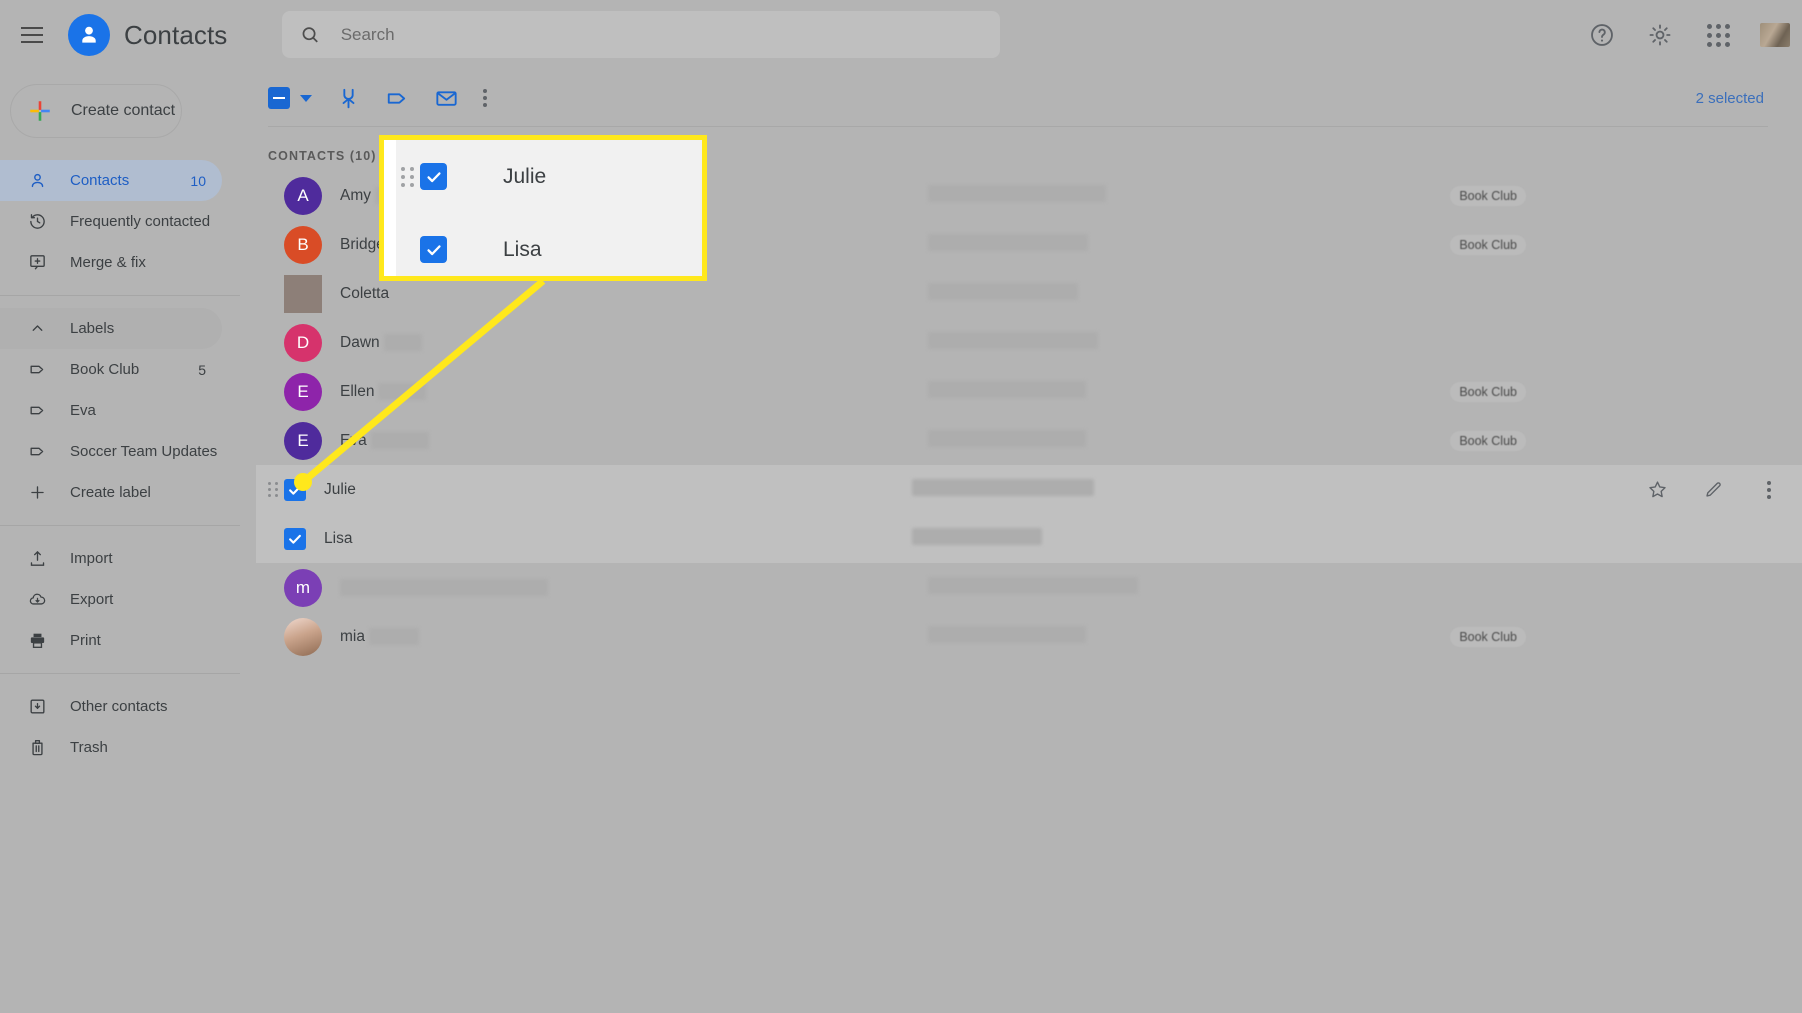  I want to click on sidebar-item-create-label: Create label, so click(111, 492).